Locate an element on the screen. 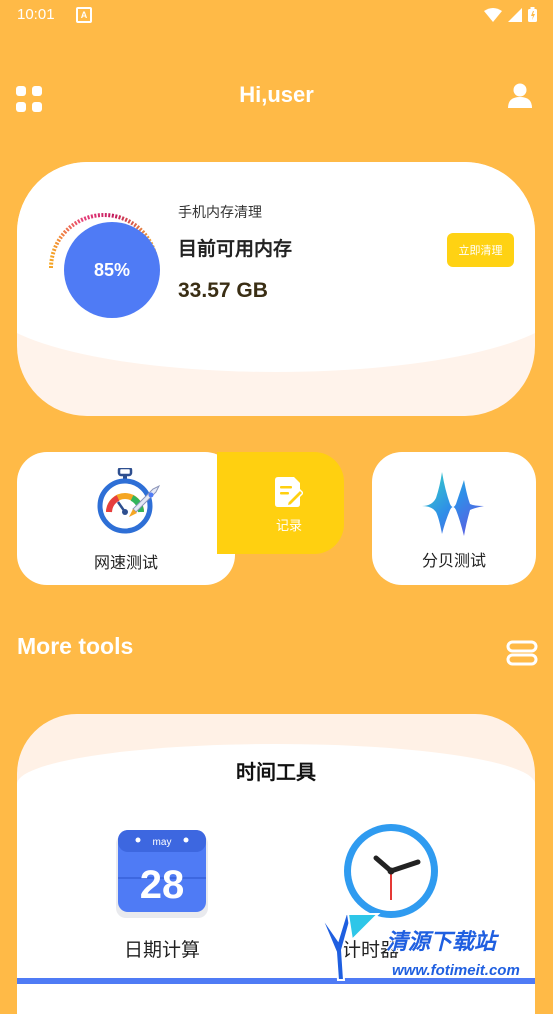 This screenshot has height=1014, width=553. note-edit-icon is located at coordinates (289, 492).